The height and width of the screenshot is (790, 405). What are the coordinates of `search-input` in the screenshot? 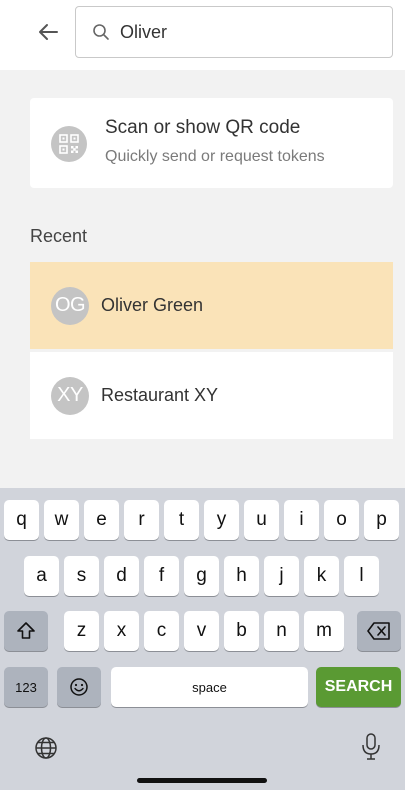 It's located at (250, 32).